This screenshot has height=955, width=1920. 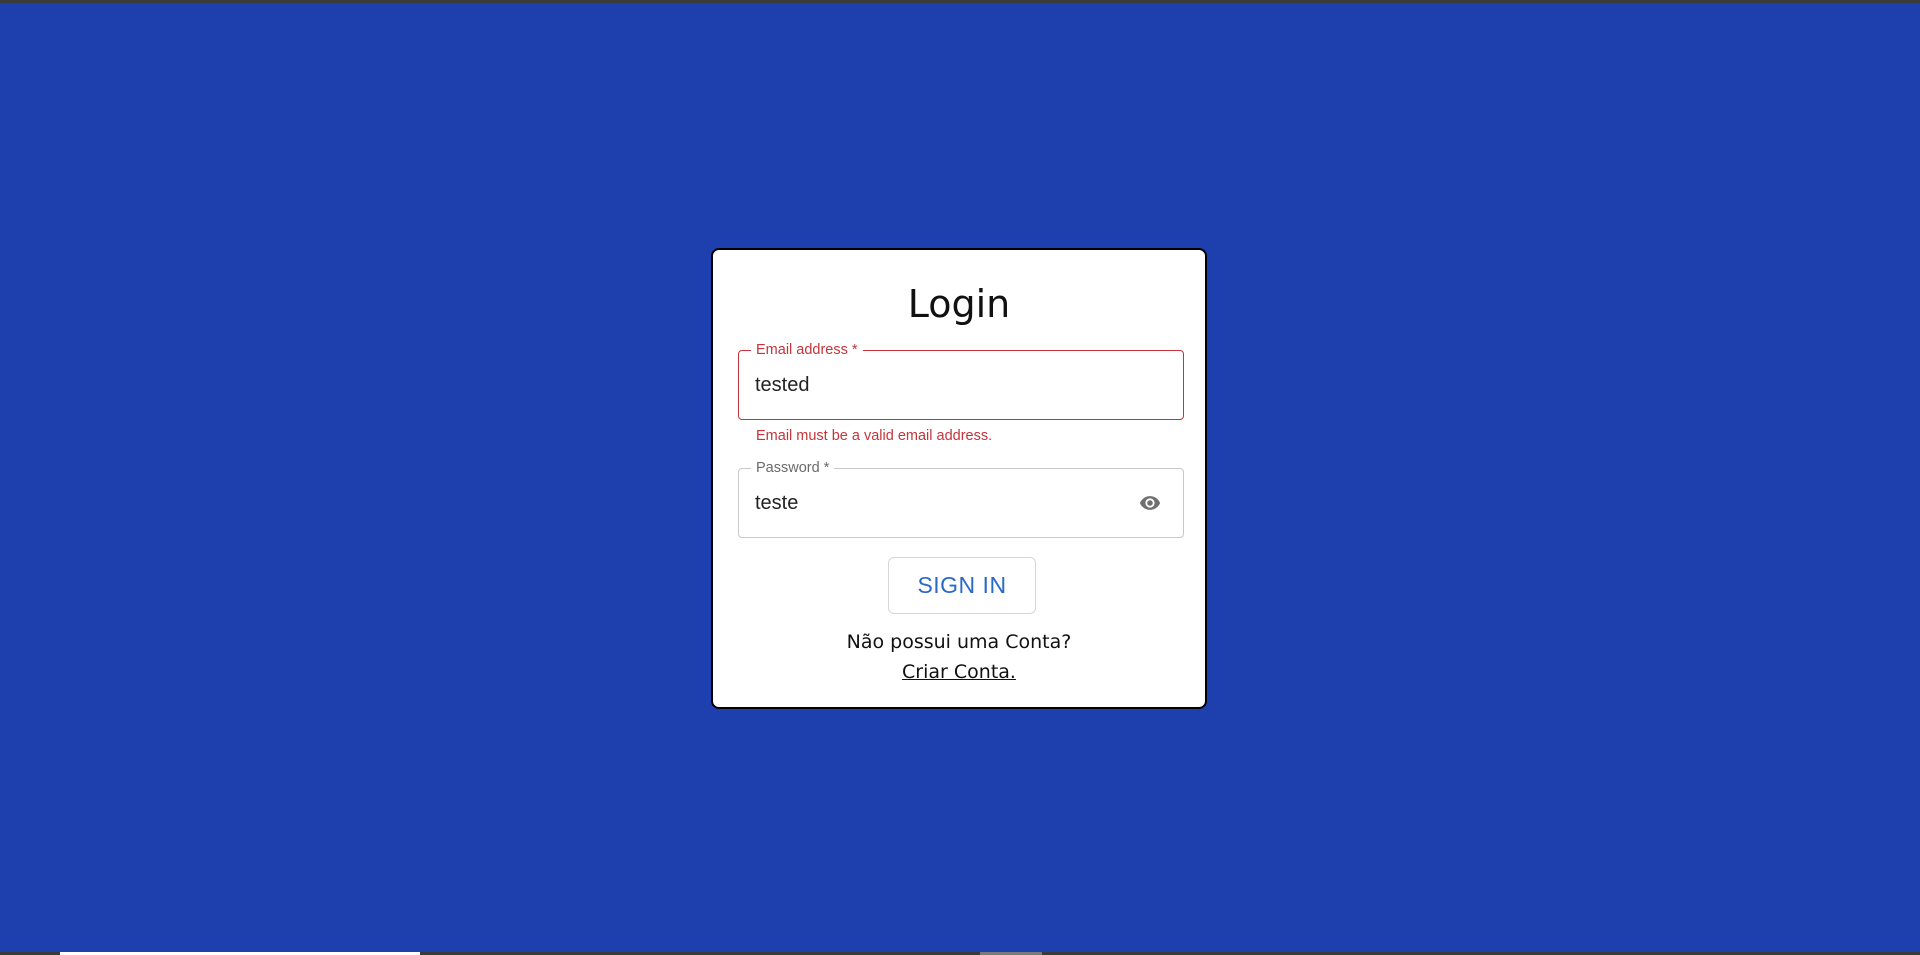 I want to click on page-title: Login, so click(x=959, y=304).